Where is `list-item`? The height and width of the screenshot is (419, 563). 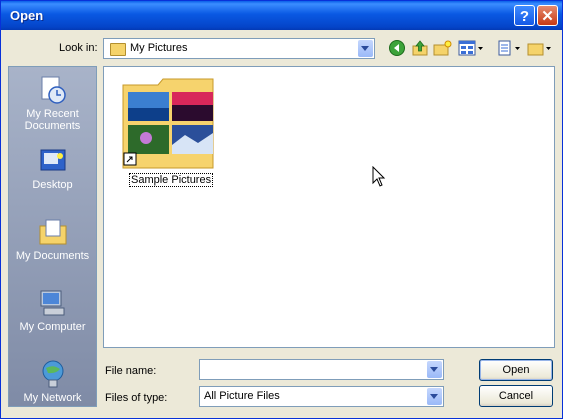 list-item is located at coordinates (169, 125).